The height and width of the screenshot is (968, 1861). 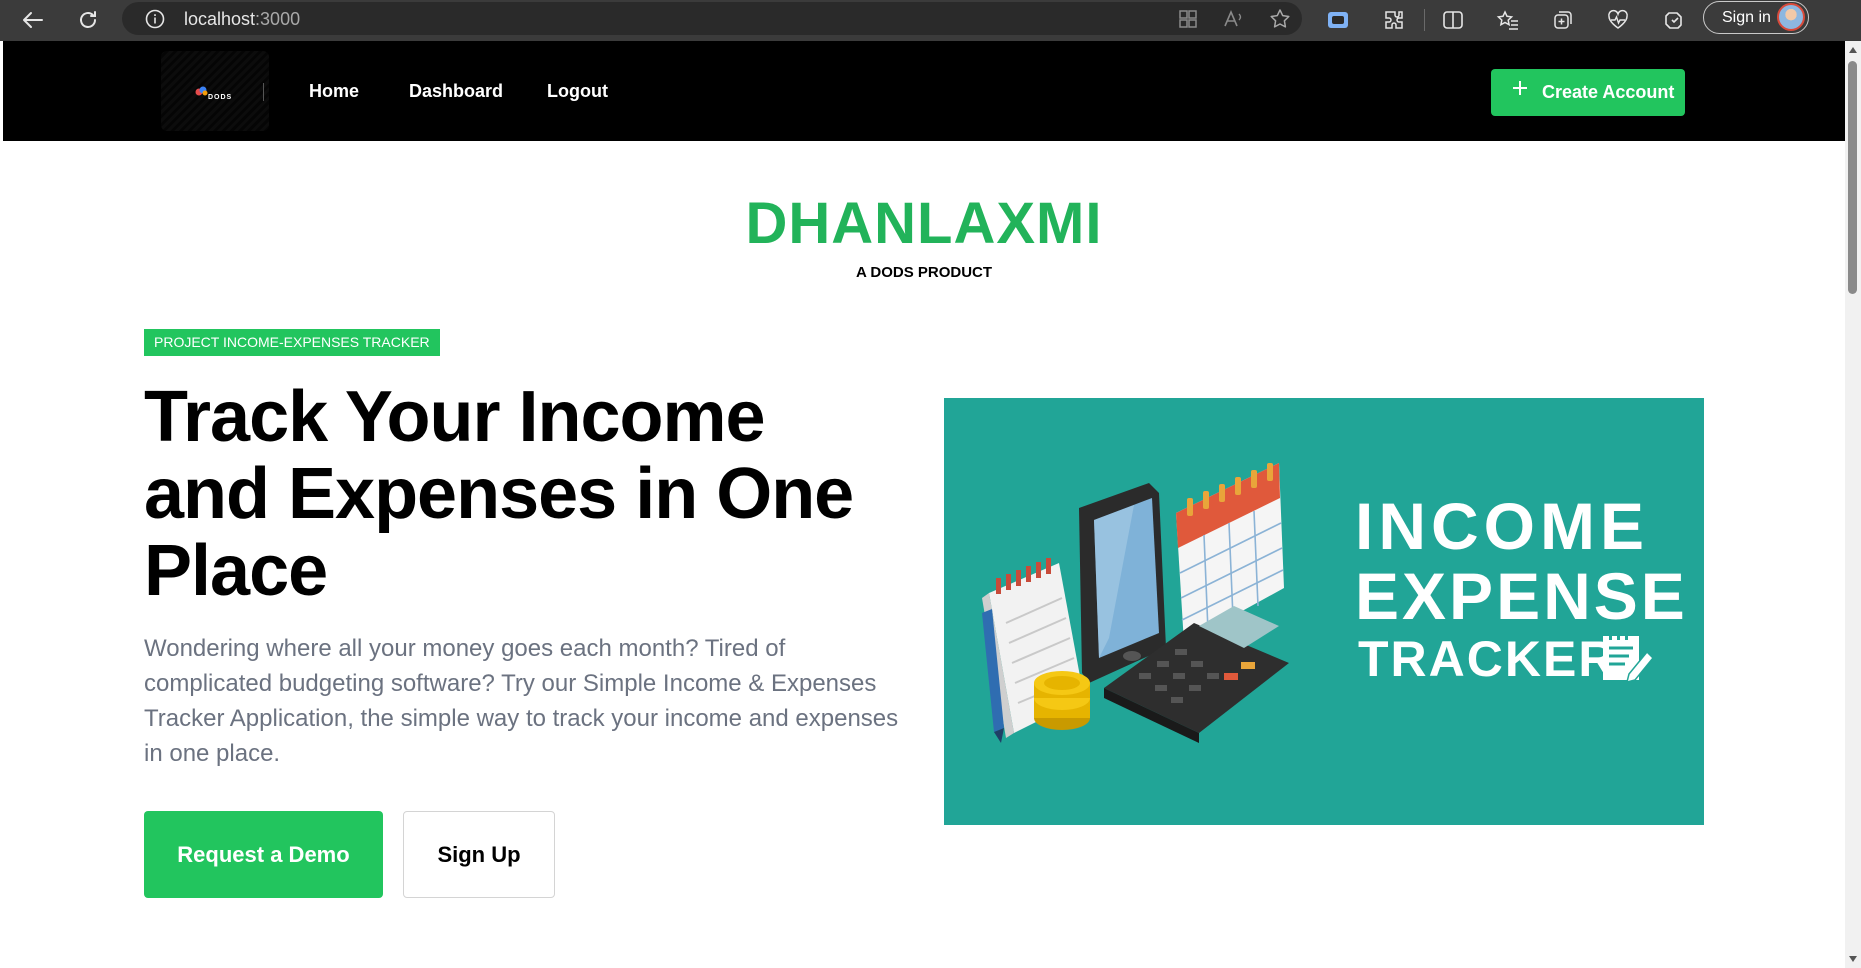 I want to click on create-account-button: Create Account, so click(x=1588, y=92).